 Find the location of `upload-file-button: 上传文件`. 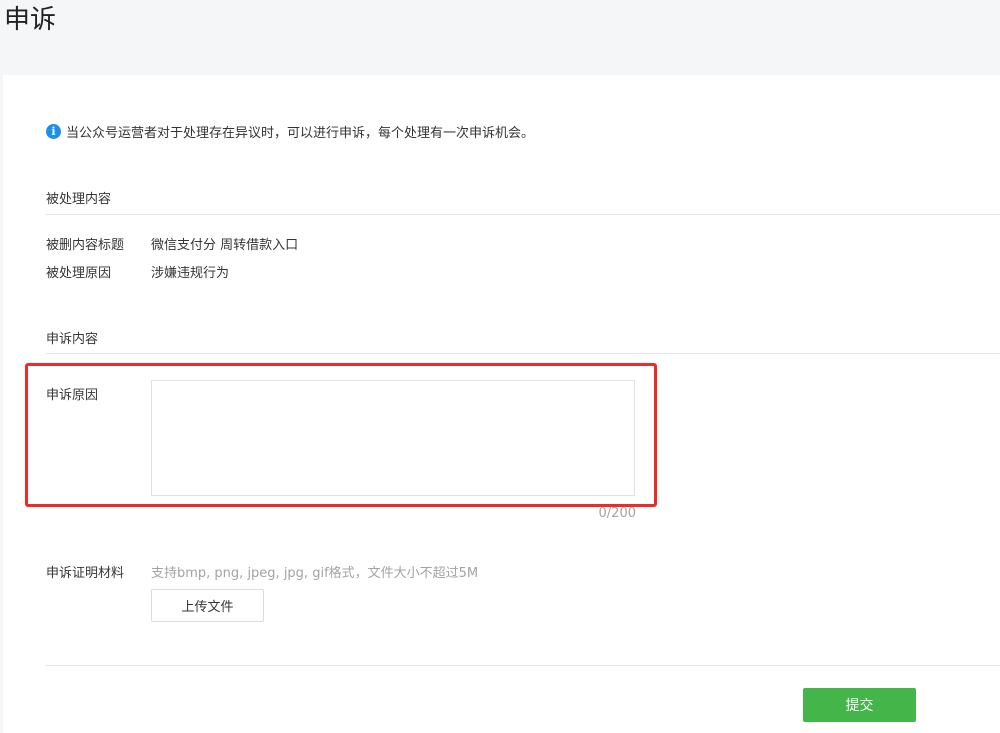

upload-file-button: 上传文件 is located at coordinates (207, 605).